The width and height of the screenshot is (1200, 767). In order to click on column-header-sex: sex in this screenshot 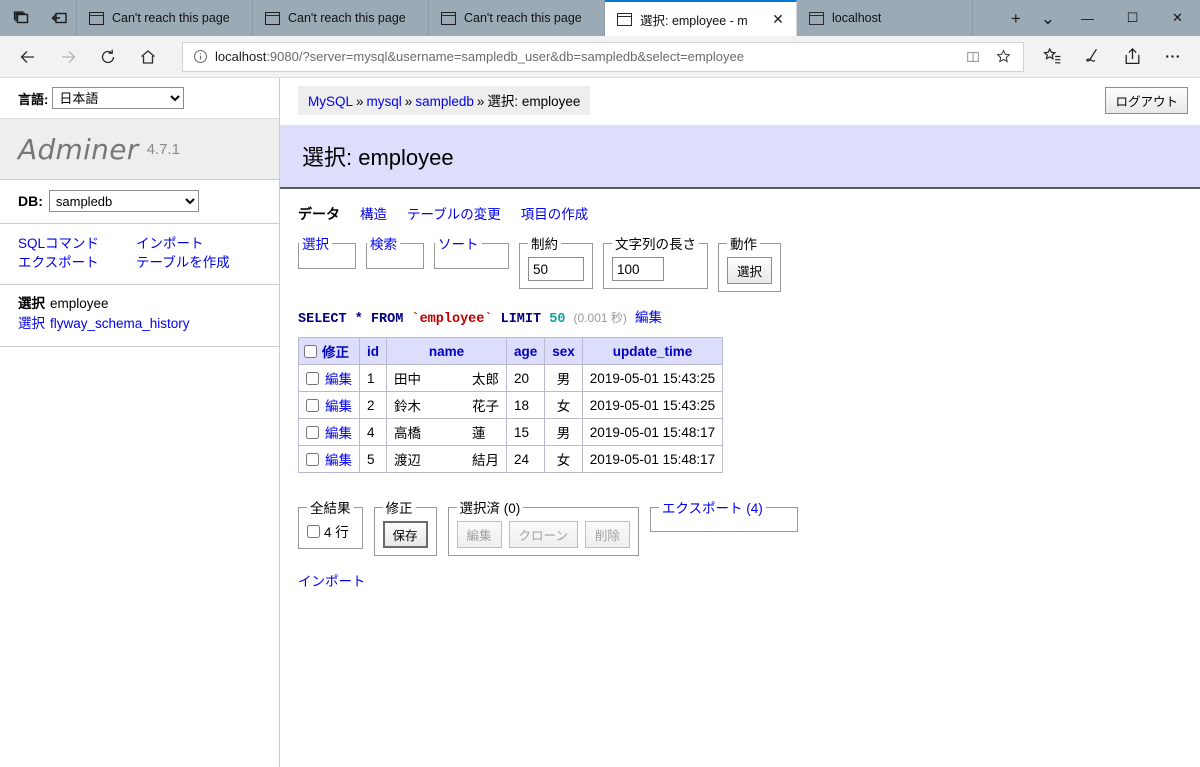, I will do `click(563, 351)`.